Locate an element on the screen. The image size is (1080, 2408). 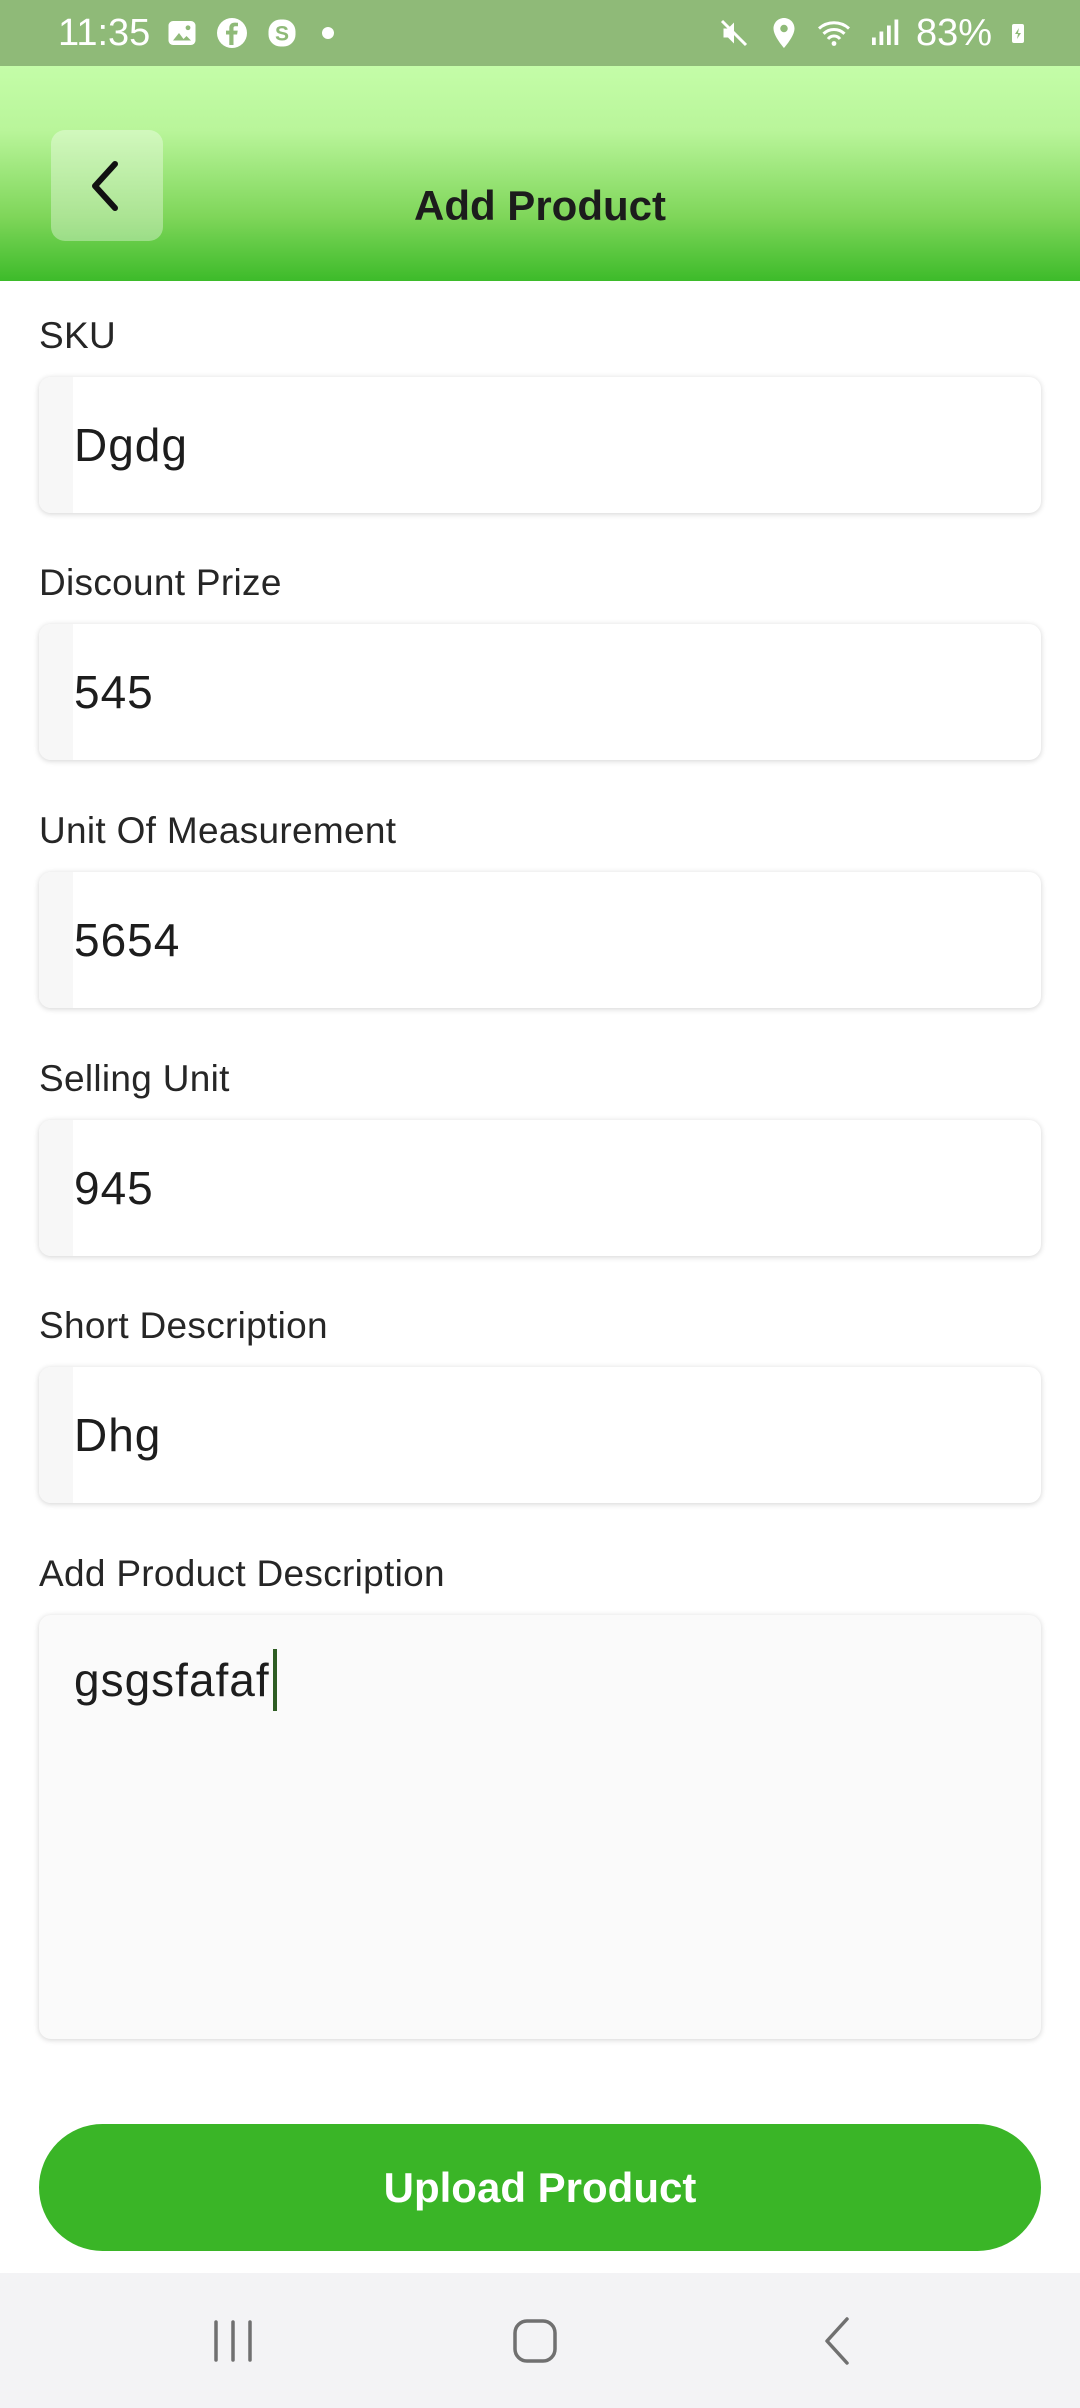
facebook-icon is located at coordinates (232, 33).